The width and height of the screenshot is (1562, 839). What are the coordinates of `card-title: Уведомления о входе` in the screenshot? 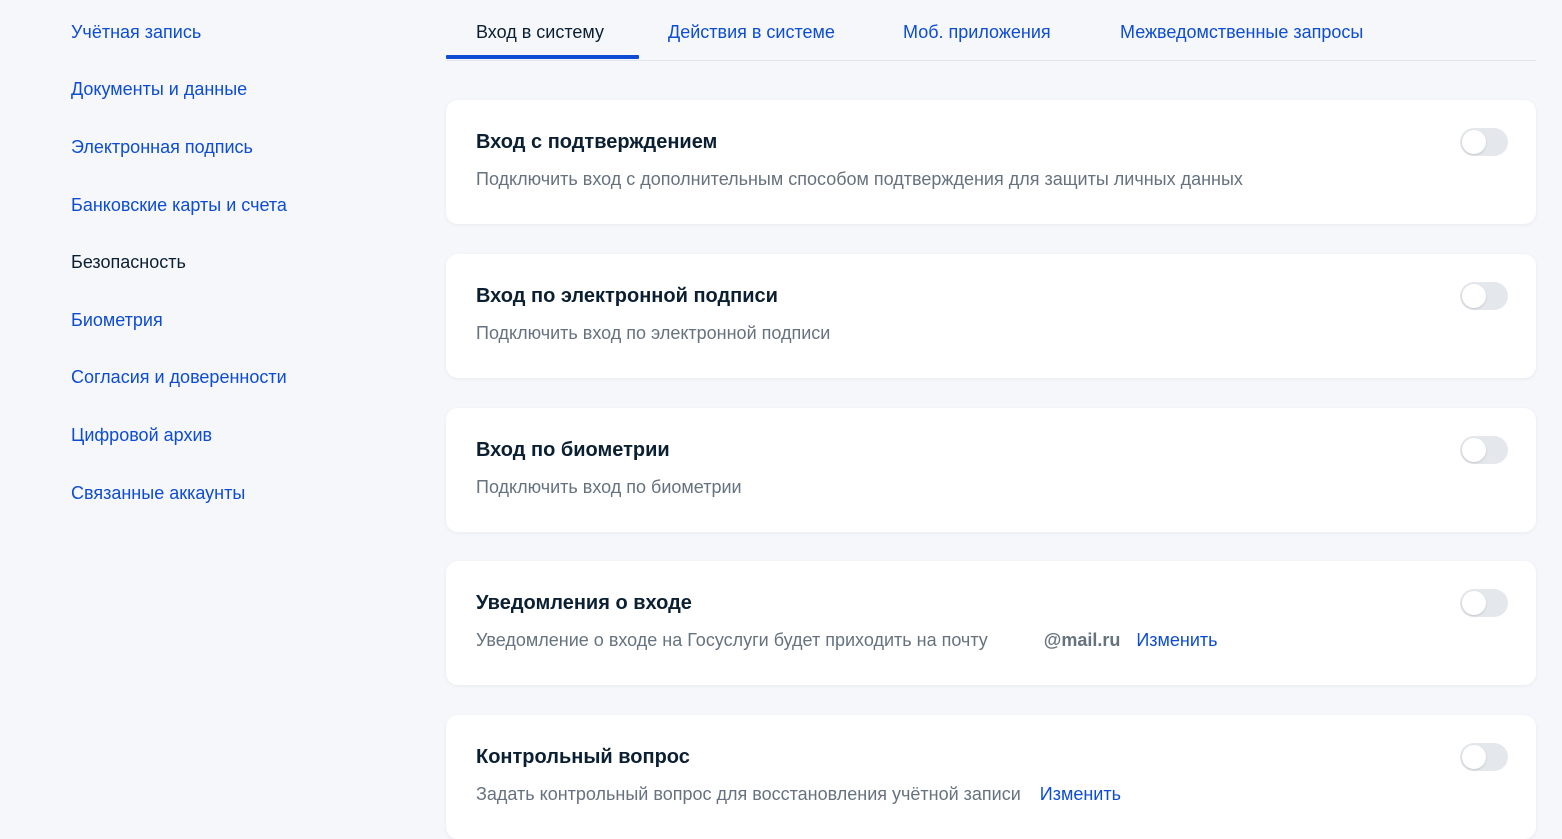 It's located at (584, 603).